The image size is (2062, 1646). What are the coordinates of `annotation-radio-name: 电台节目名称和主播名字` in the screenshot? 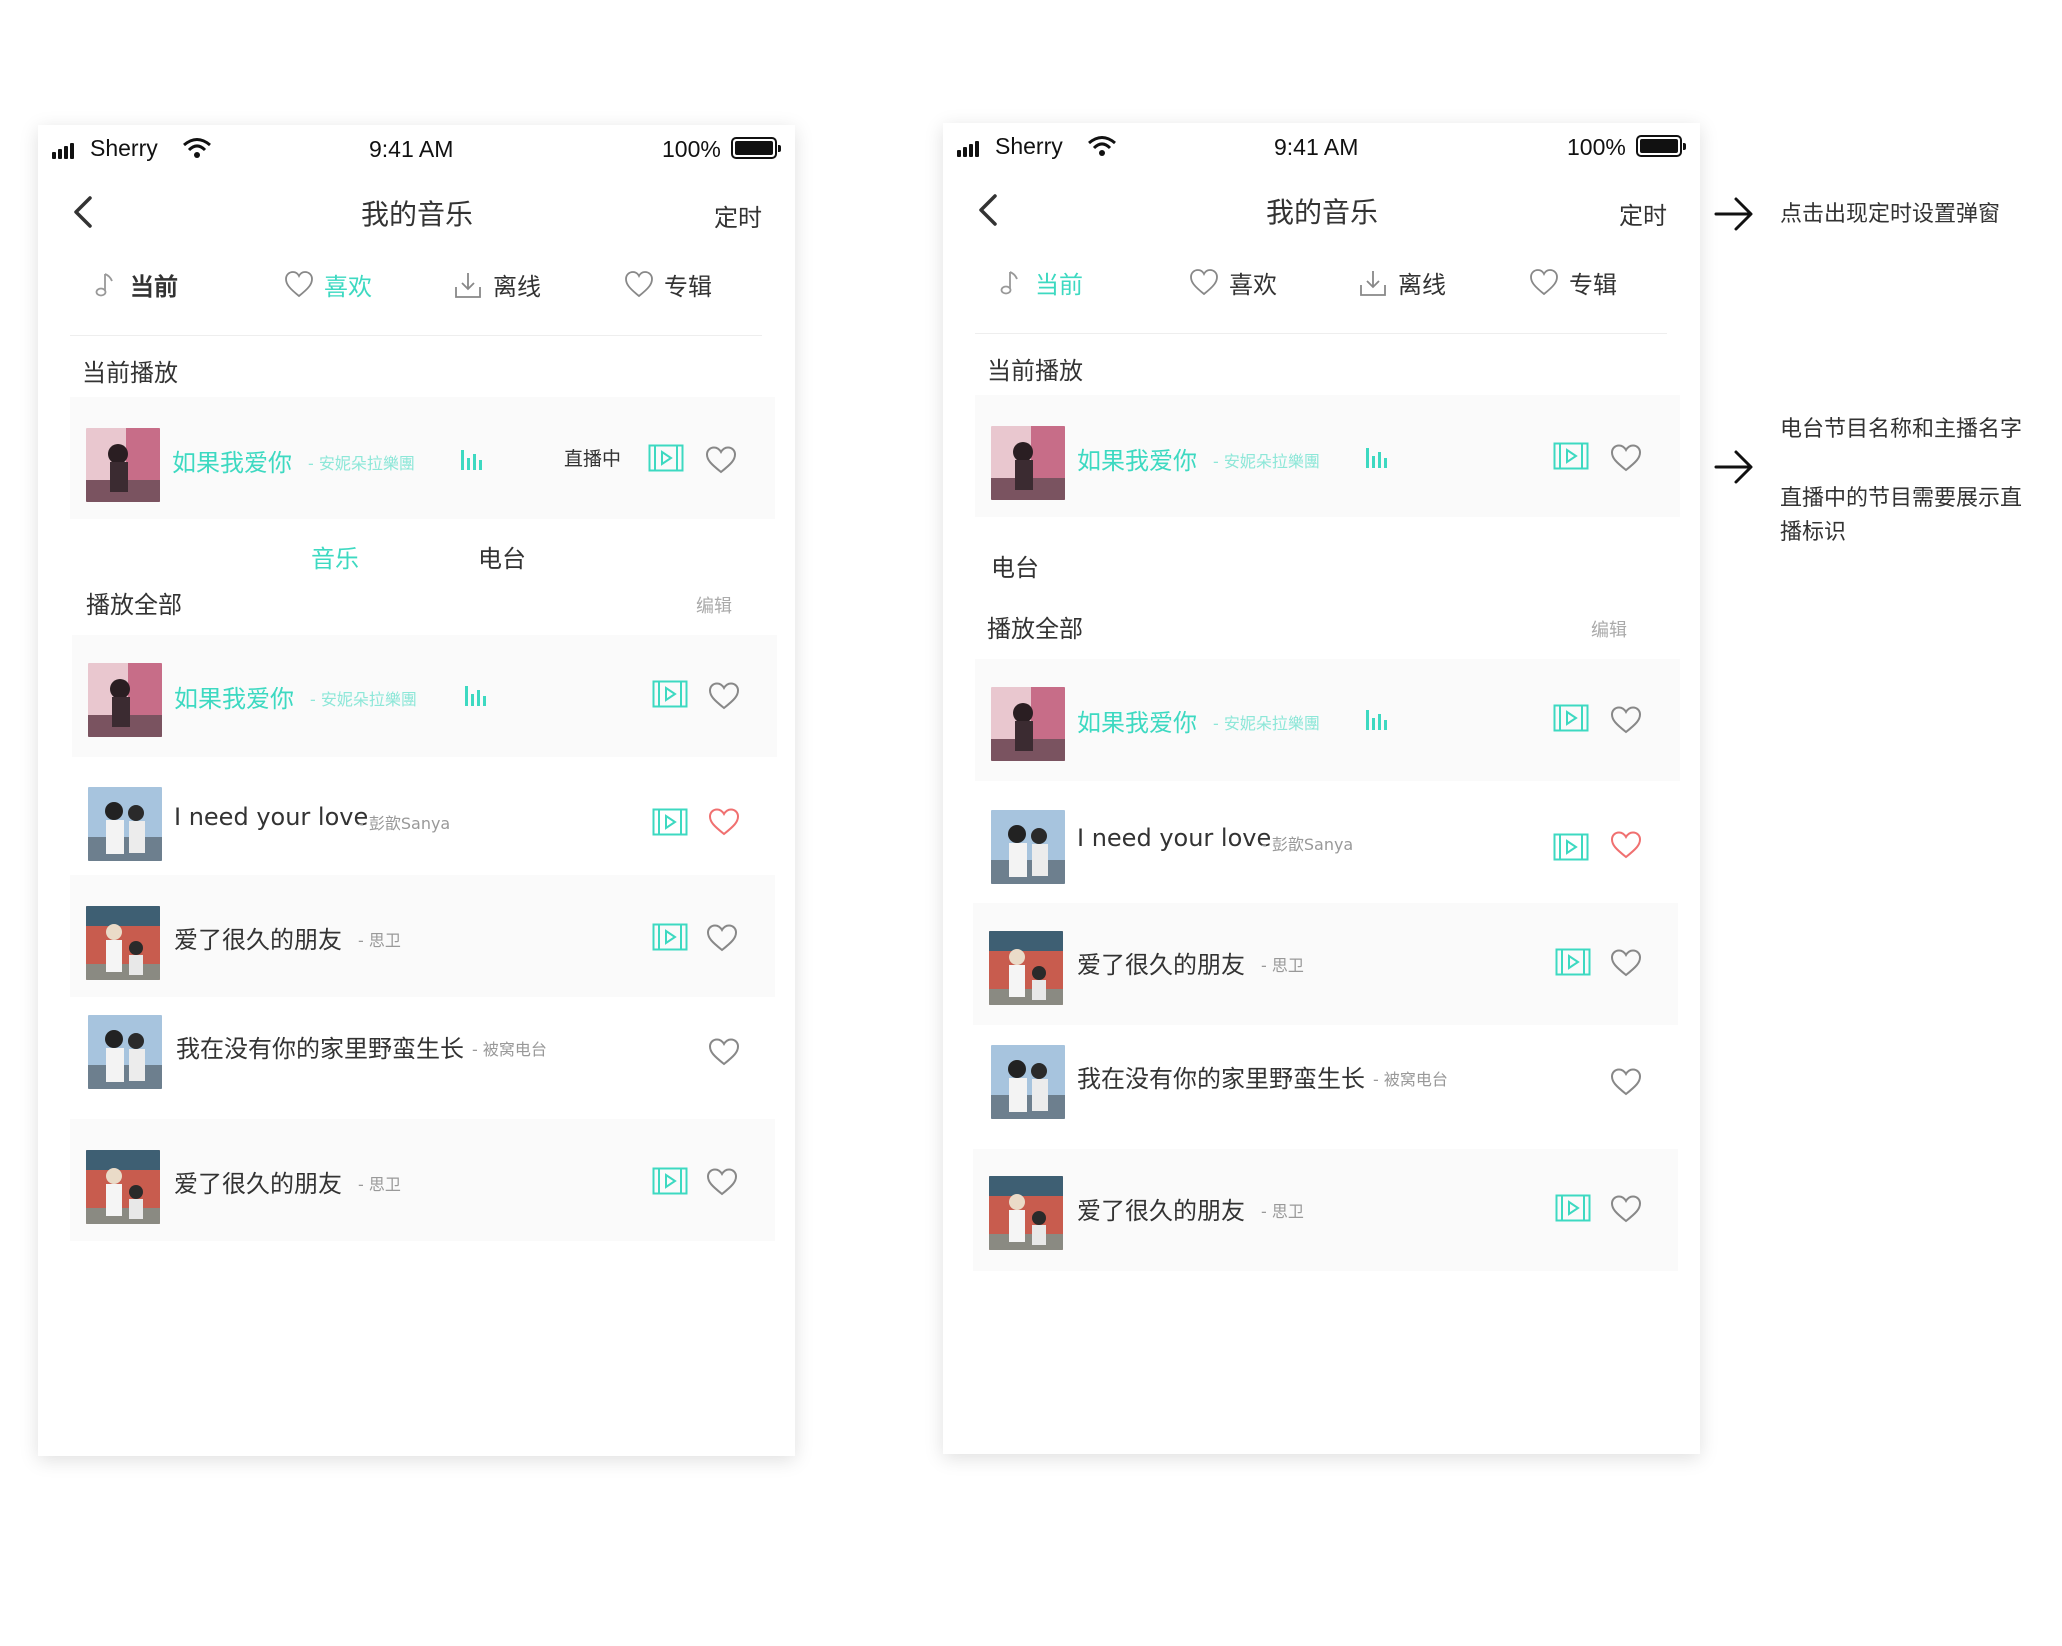 It's located at (1901, 429).